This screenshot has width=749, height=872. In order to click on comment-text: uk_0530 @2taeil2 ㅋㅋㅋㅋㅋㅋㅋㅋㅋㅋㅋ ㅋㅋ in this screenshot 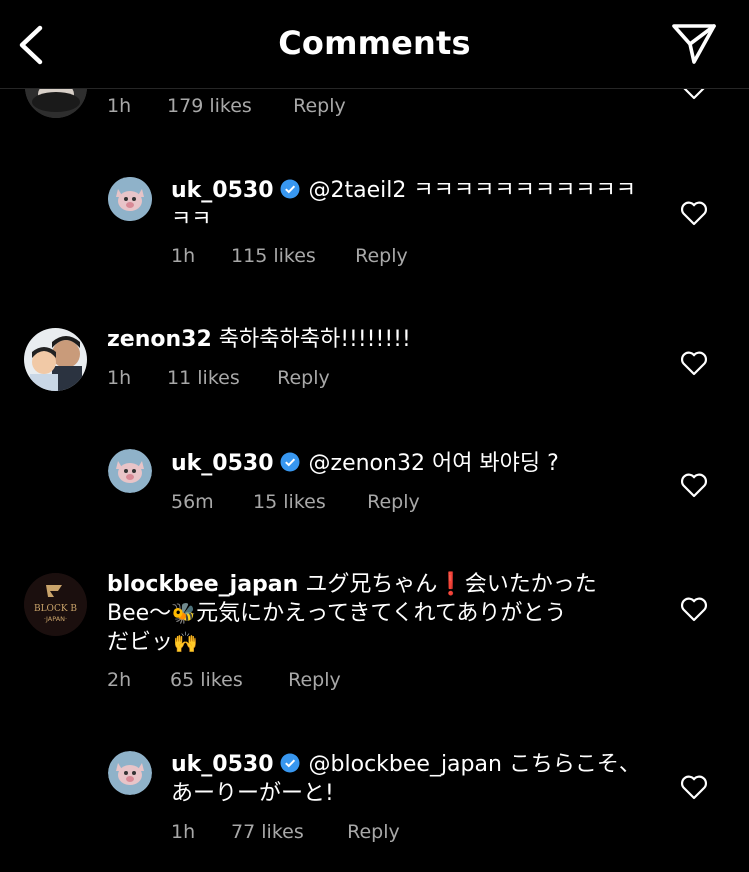, I will do `click(406, 205)`.